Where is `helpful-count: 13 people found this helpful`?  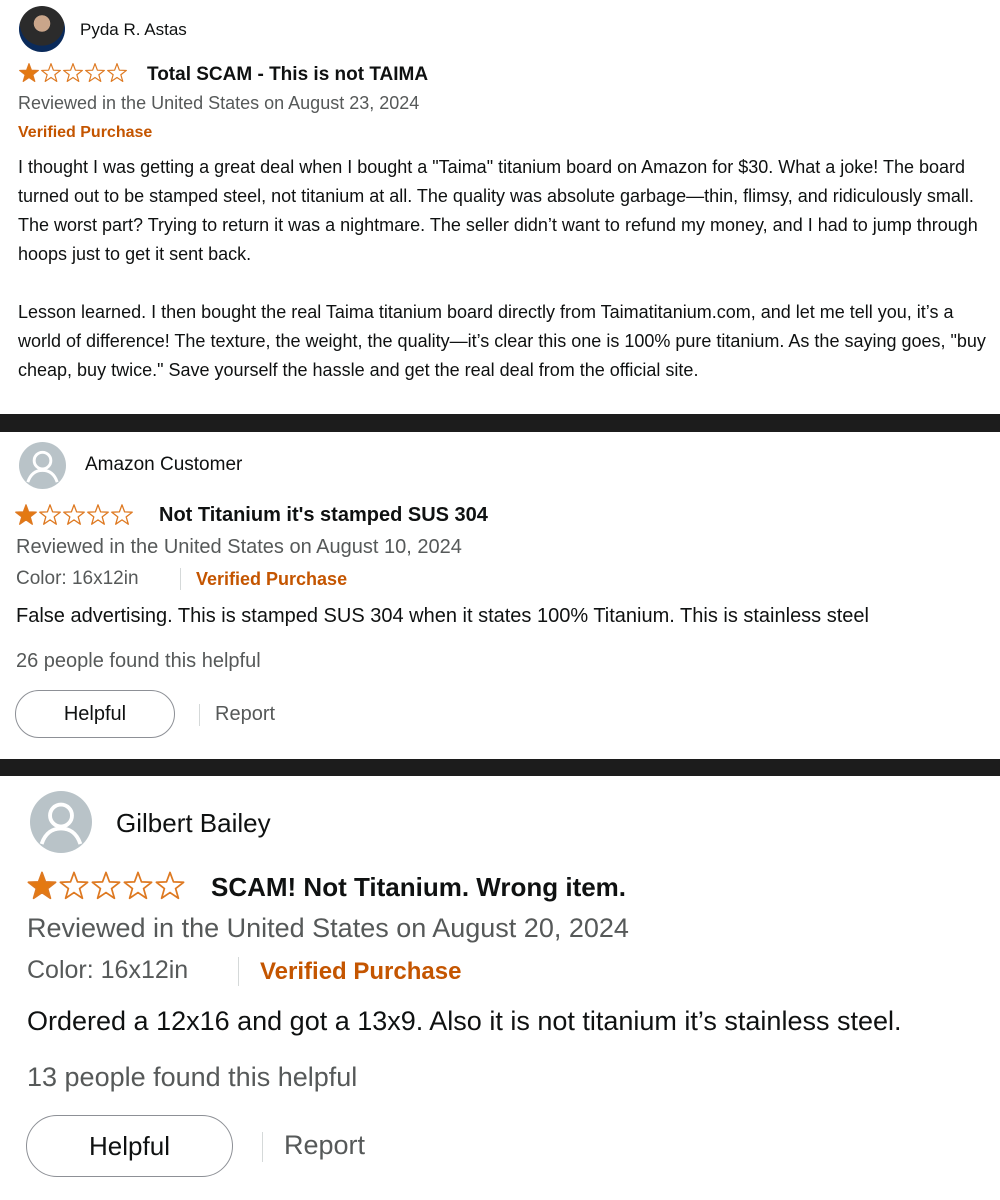 helpful-count: 13 people found this helpful is located at coordinates (192, 1077).